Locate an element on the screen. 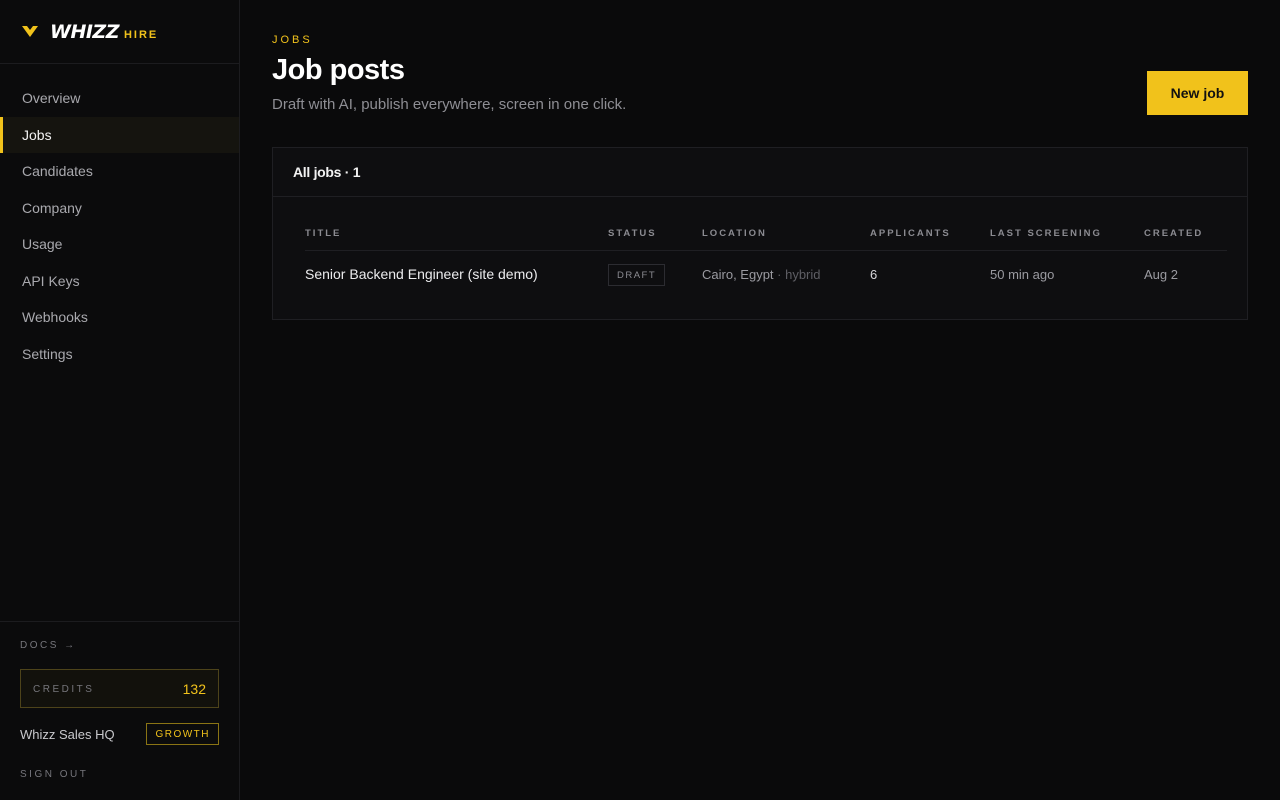  workspace-info: Whizz Sales HQ GROWTH is located at coordinates (119, 734).